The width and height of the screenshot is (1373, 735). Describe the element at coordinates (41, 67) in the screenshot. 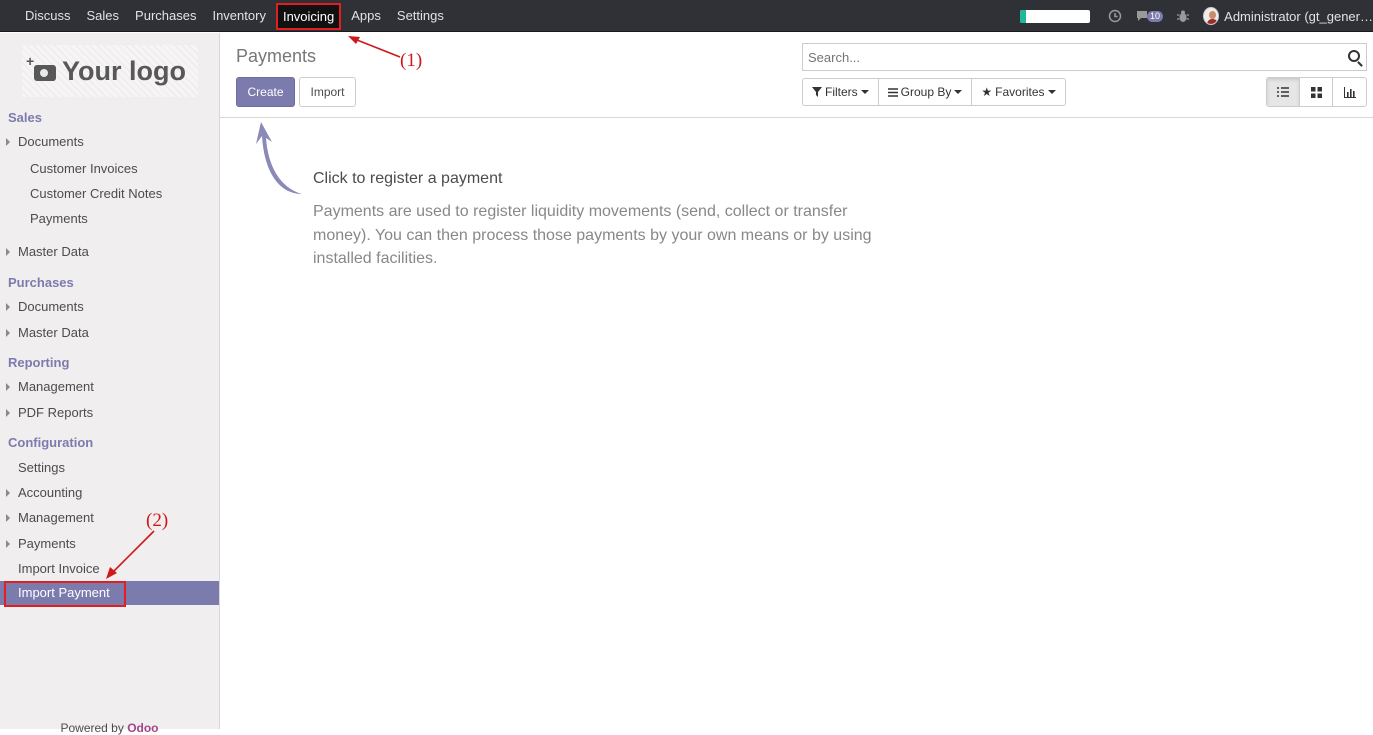

I see `camera-icon` at that location.